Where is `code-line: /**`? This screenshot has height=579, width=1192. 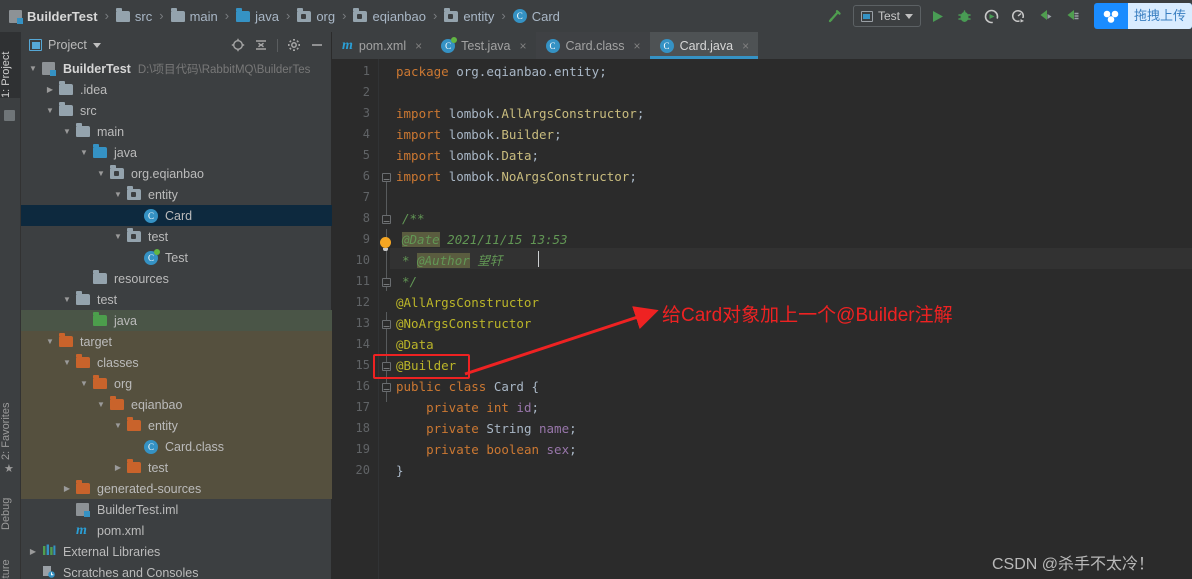
code-line: /** is located at coordinates (407, 218).